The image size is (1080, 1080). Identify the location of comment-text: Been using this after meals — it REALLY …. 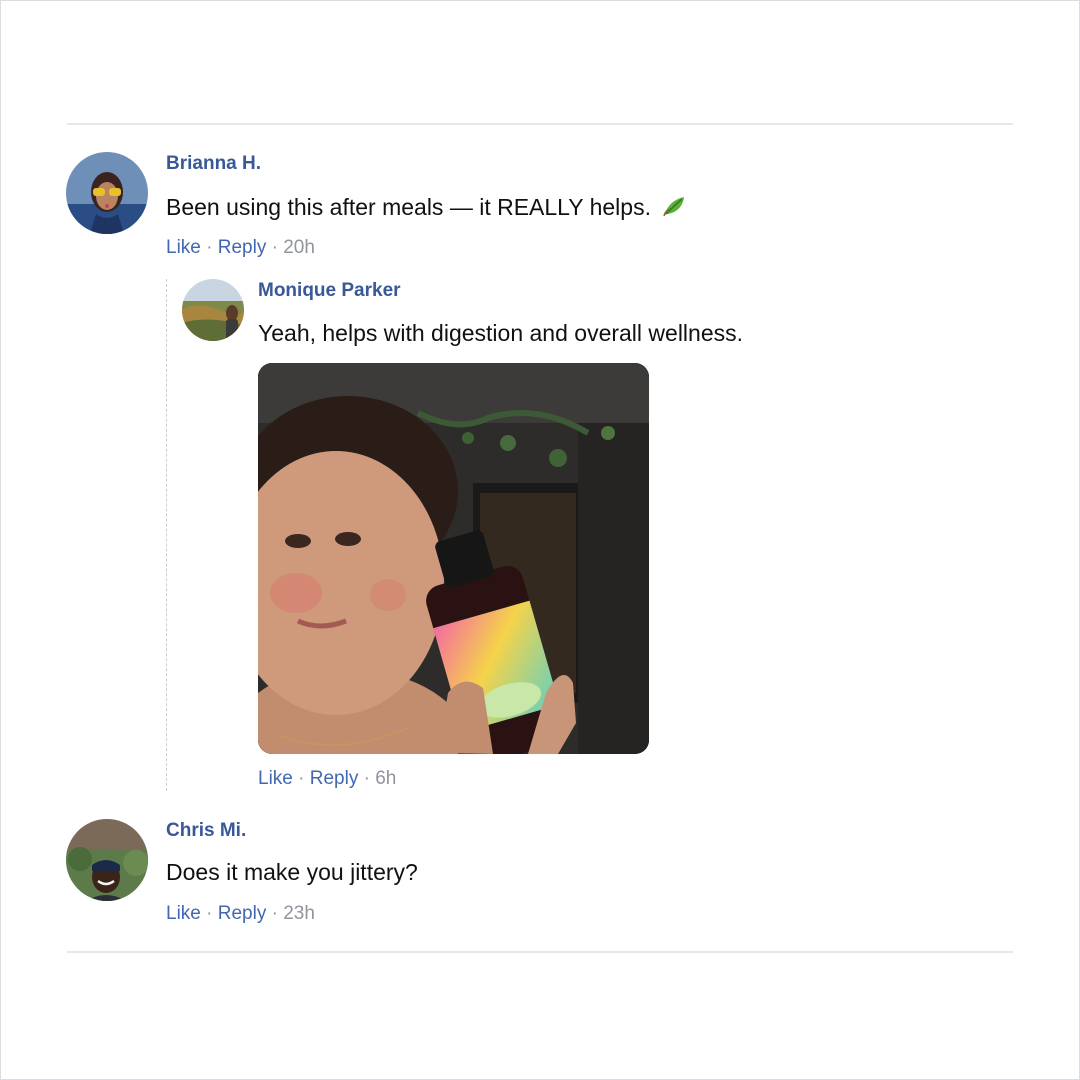
(426, 207).